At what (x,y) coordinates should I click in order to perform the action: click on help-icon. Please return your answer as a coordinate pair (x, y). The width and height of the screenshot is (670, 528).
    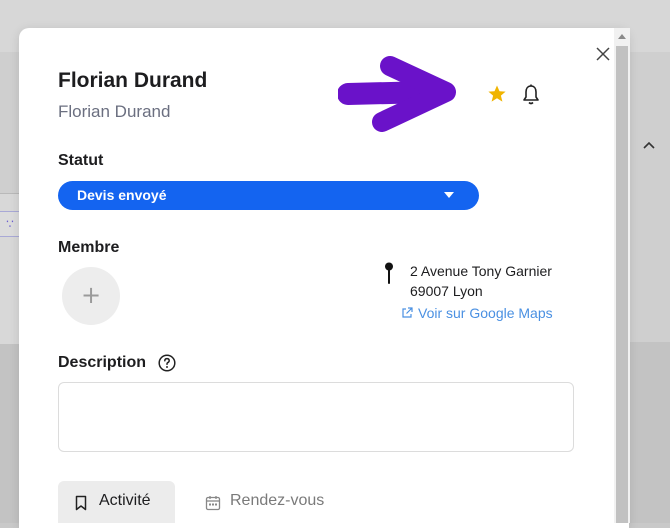
    Looking at the image, I should click on (167, 363).